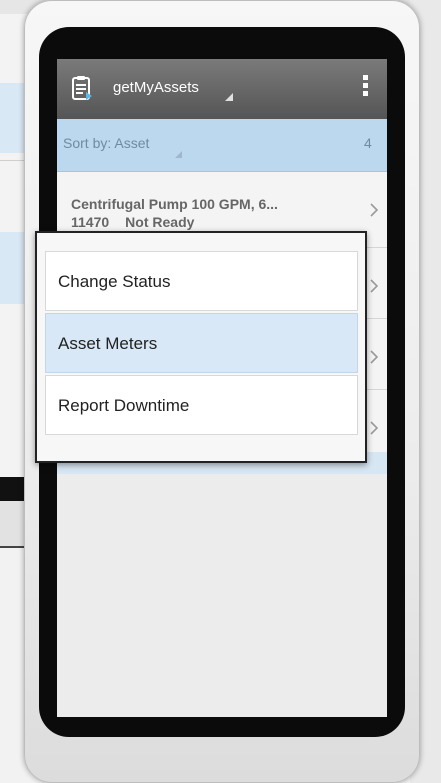 The height and width of the screenshot is (783, 441). Describe the element at coordinates (160, 222) in the screenshot. I see `asset-status: Not Ready` at that location.